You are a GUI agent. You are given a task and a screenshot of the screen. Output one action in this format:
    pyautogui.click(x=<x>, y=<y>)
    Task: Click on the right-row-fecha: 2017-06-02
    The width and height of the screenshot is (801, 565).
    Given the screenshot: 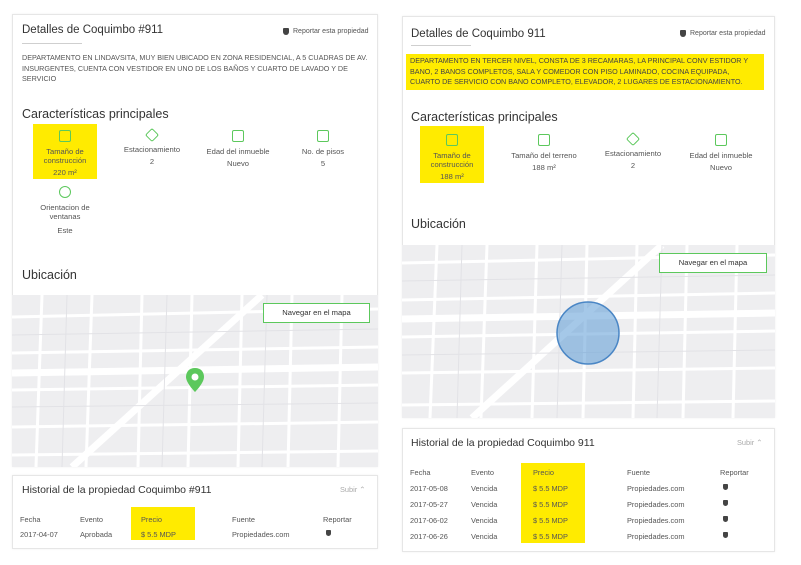 What is the action you would take?
    pyautogui.click(x=429, y=520)
    